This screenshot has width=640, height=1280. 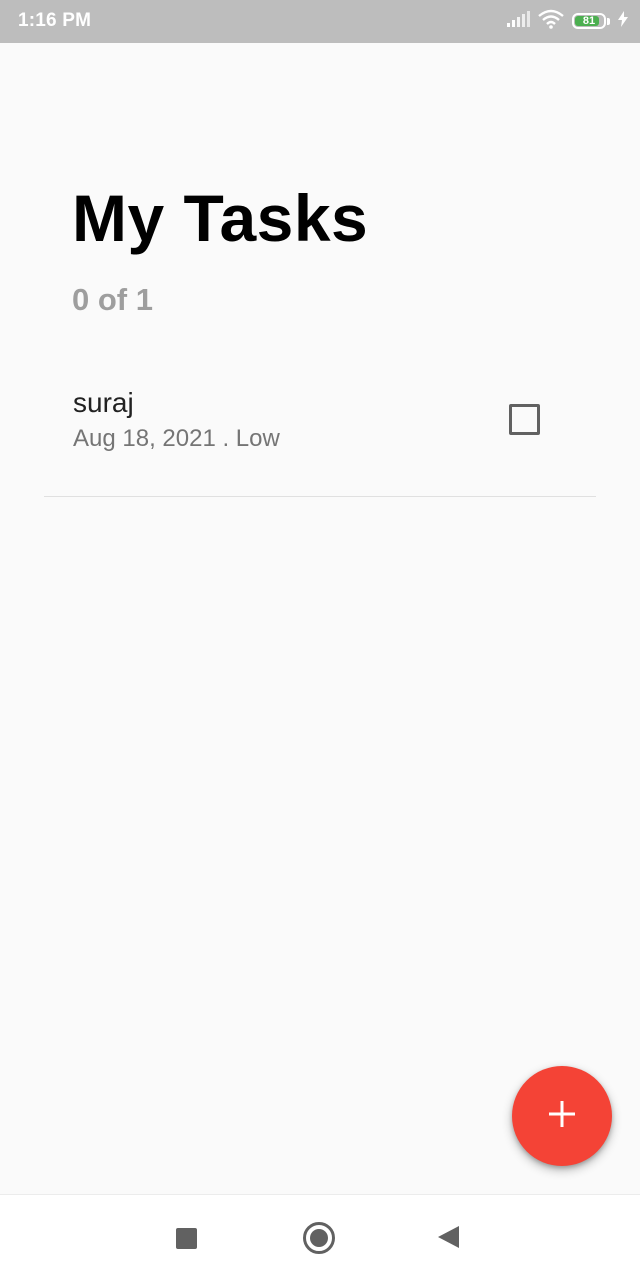 I want to click on add-task-button, so click(x=562, y=1116).